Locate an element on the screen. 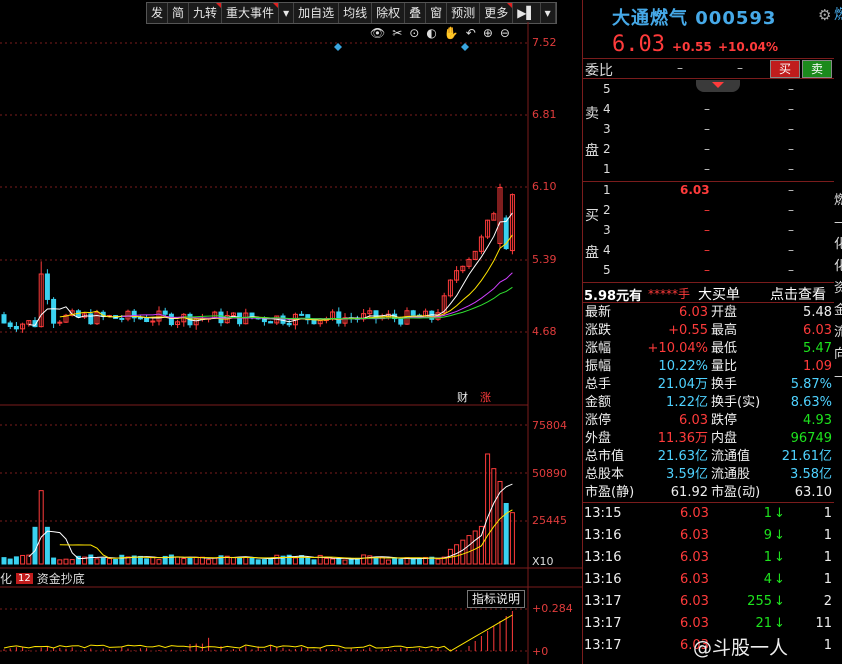  indicator-axis-label: +0 is located at coordinates (540, 651).